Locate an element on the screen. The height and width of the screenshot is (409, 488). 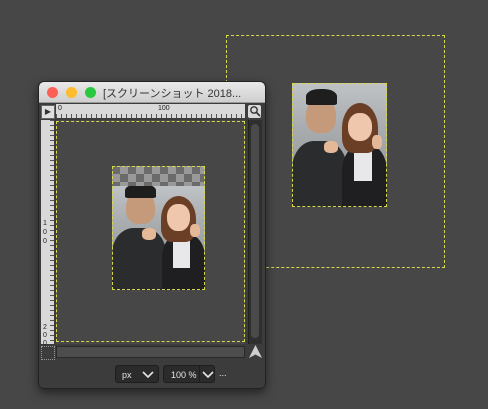
horizontal-scrollbar is located at coordinates (150, 352).